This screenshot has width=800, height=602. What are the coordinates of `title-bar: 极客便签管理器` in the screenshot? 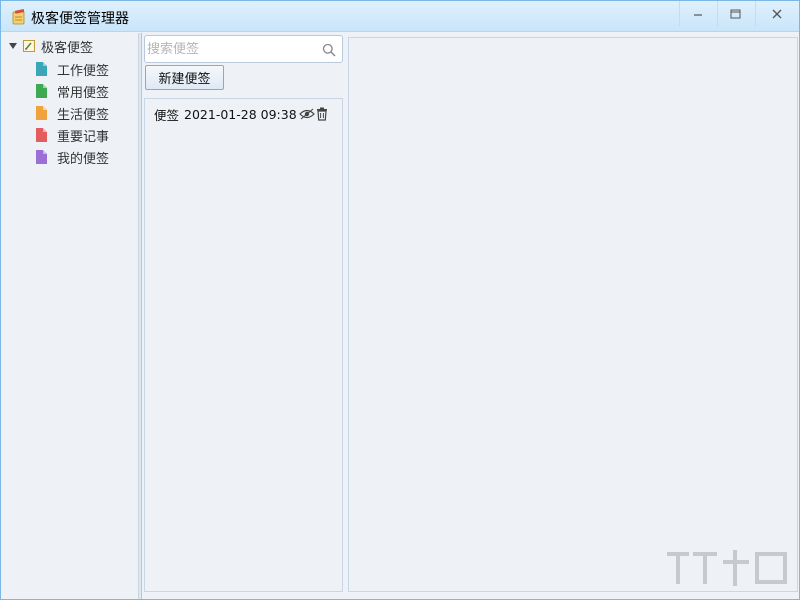 It's located at (400, 16).